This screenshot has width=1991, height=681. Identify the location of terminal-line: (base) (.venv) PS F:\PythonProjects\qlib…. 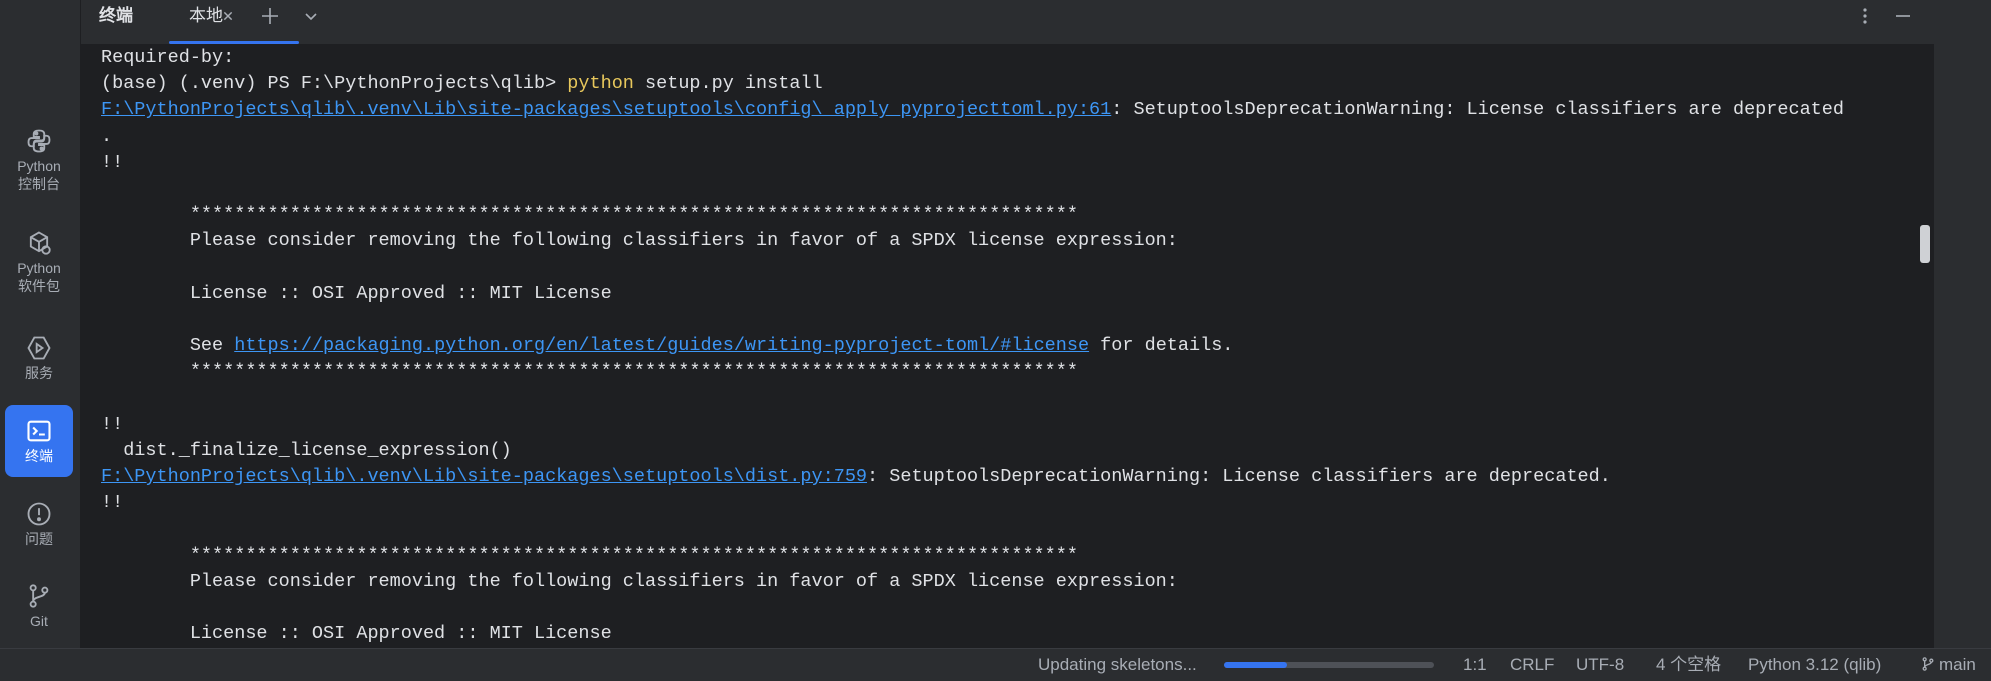
(972, 84).